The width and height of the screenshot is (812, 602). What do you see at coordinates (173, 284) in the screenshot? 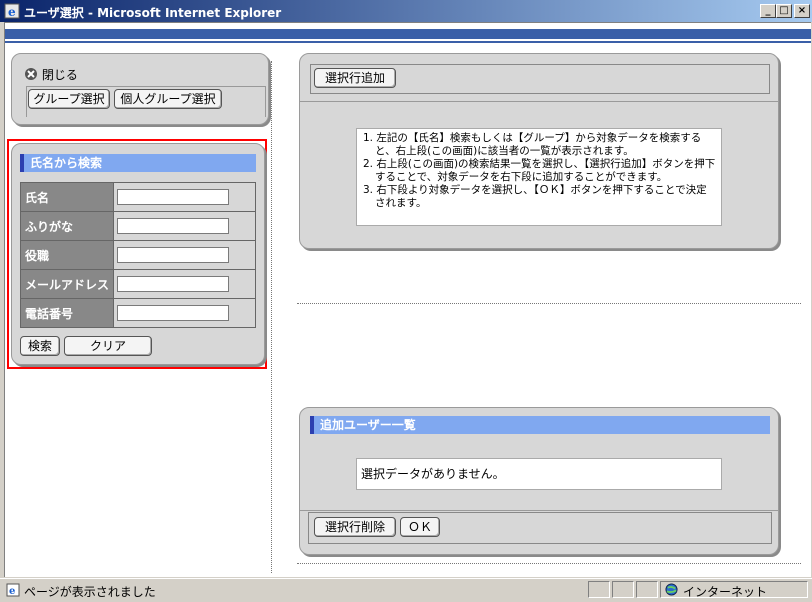
I see `email-input` at bounding box center [173, 284].